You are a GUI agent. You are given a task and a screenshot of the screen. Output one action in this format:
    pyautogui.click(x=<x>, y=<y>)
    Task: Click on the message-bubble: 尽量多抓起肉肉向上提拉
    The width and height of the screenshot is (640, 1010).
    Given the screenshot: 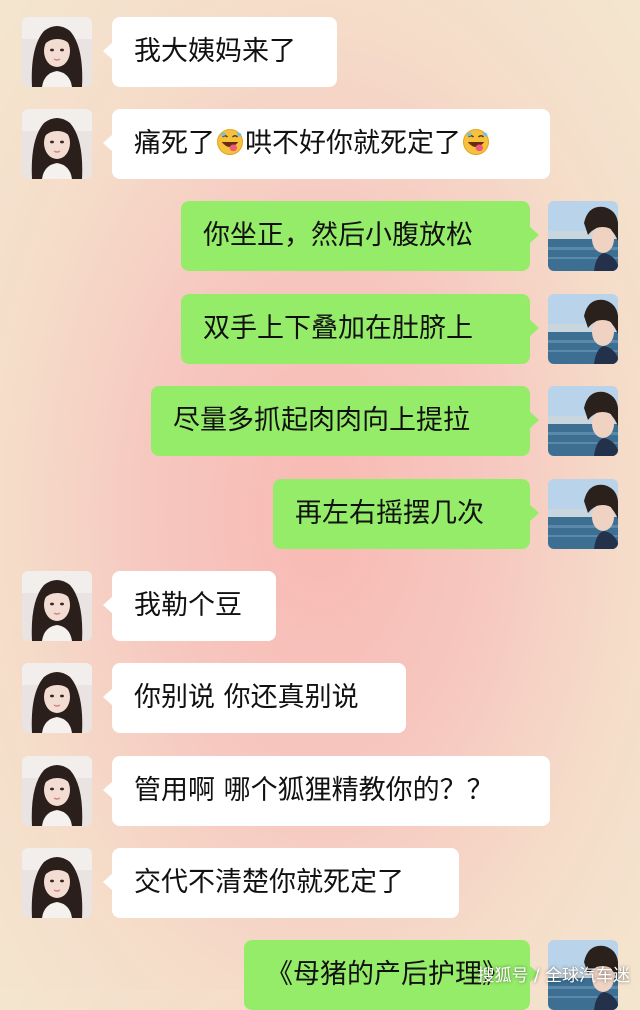 What is the action you would take?
    pyautogui.click(x=345, y=421)
    